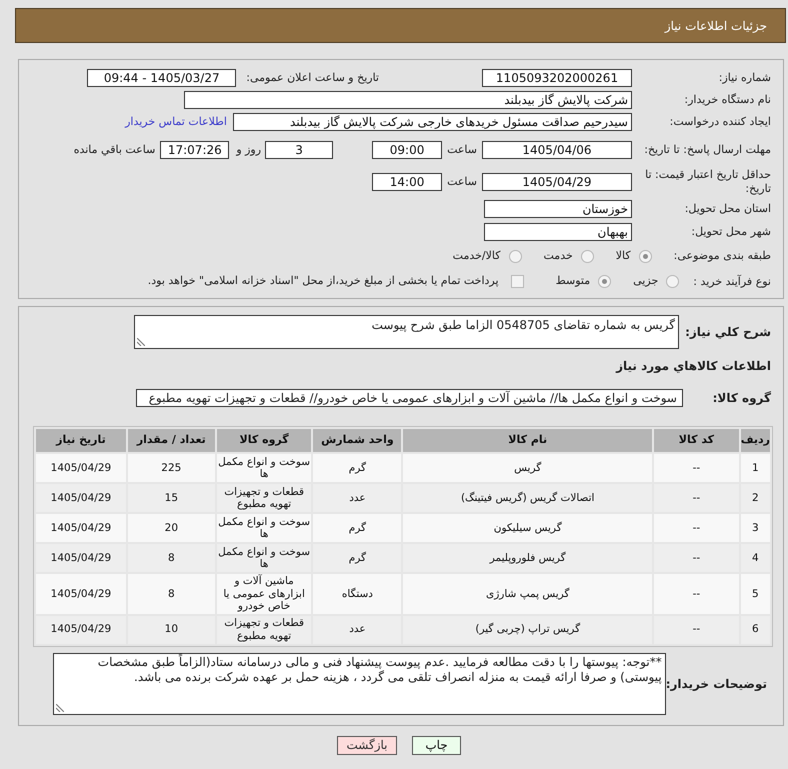  Describe the element at coordinates (195, 150) in the screenshot. I see `remaining-time-field: 17:07:26` at that location.